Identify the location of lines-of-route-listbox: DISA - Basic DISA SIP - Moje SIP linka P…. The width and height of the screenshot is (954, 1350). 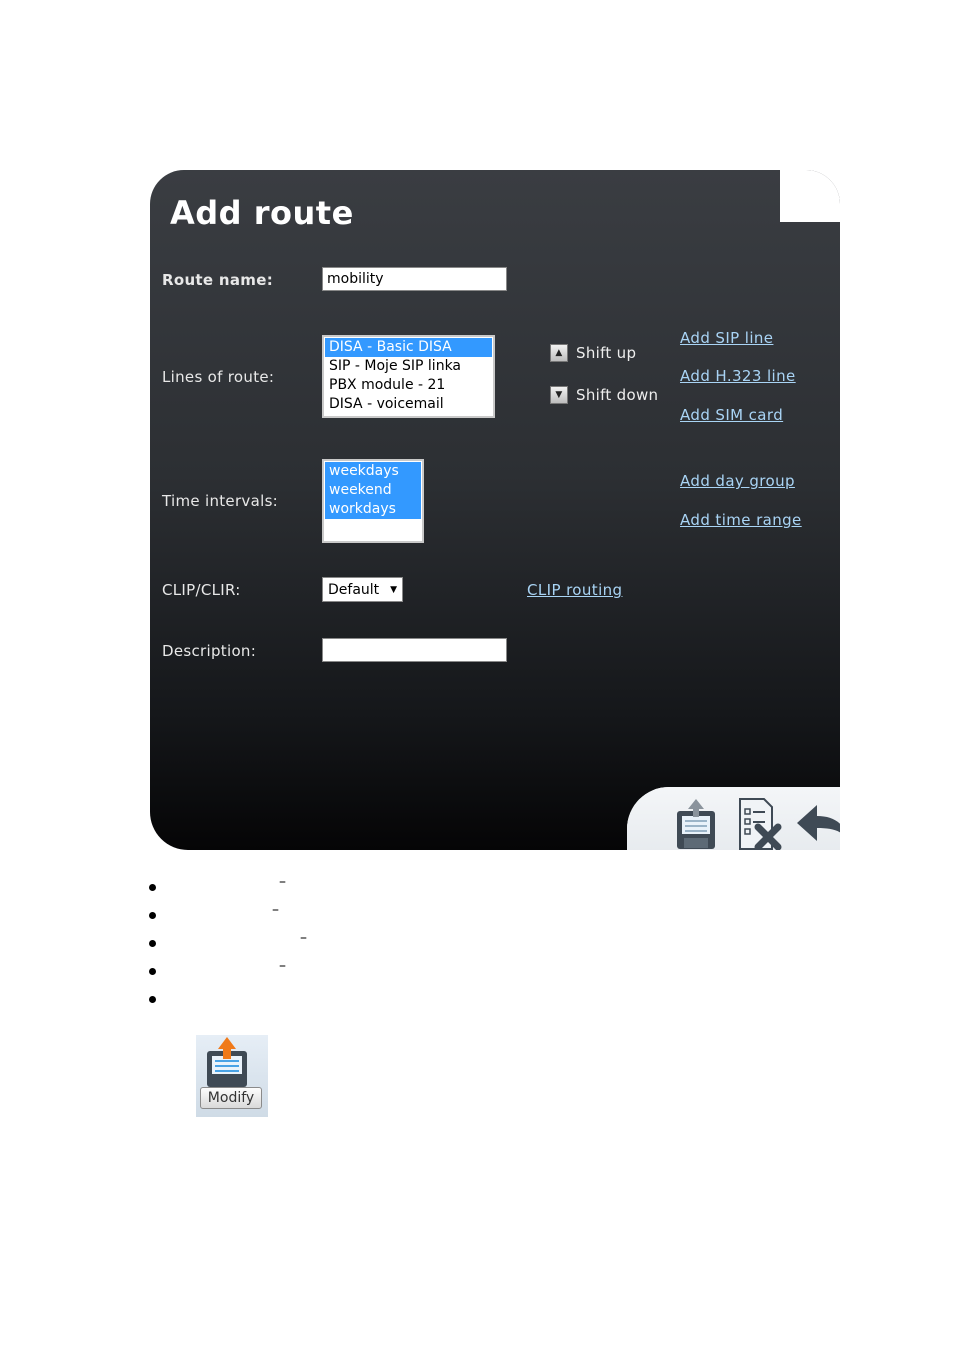
(408, 376).